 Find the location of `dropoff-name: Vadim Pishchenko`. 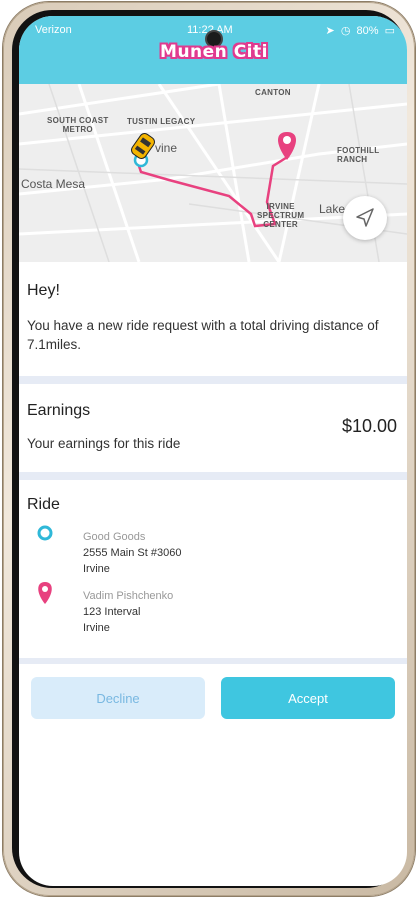

dropoff-name: Vadim Pishchenko is located at coordinates (128, 596).